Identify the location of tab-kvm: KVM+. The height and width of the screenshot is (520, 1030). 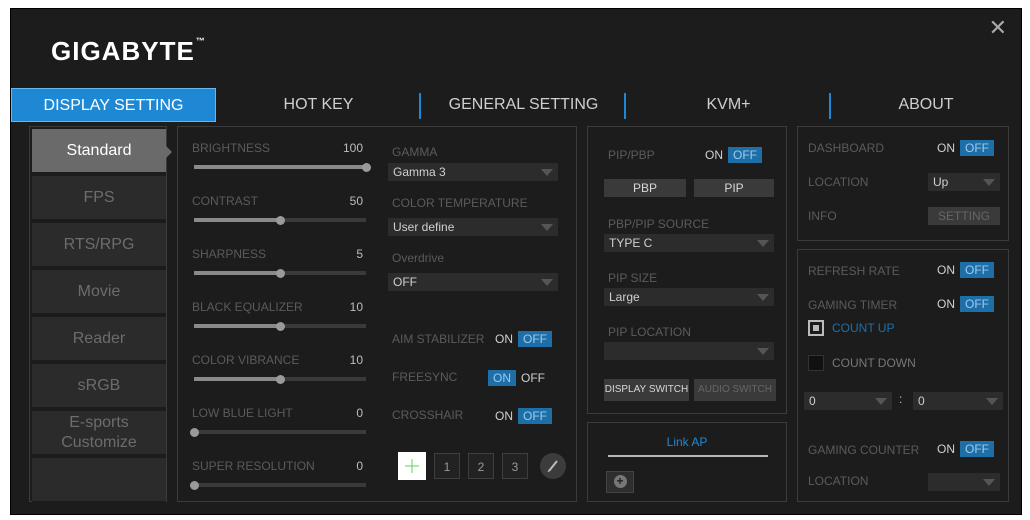
(728, 105).